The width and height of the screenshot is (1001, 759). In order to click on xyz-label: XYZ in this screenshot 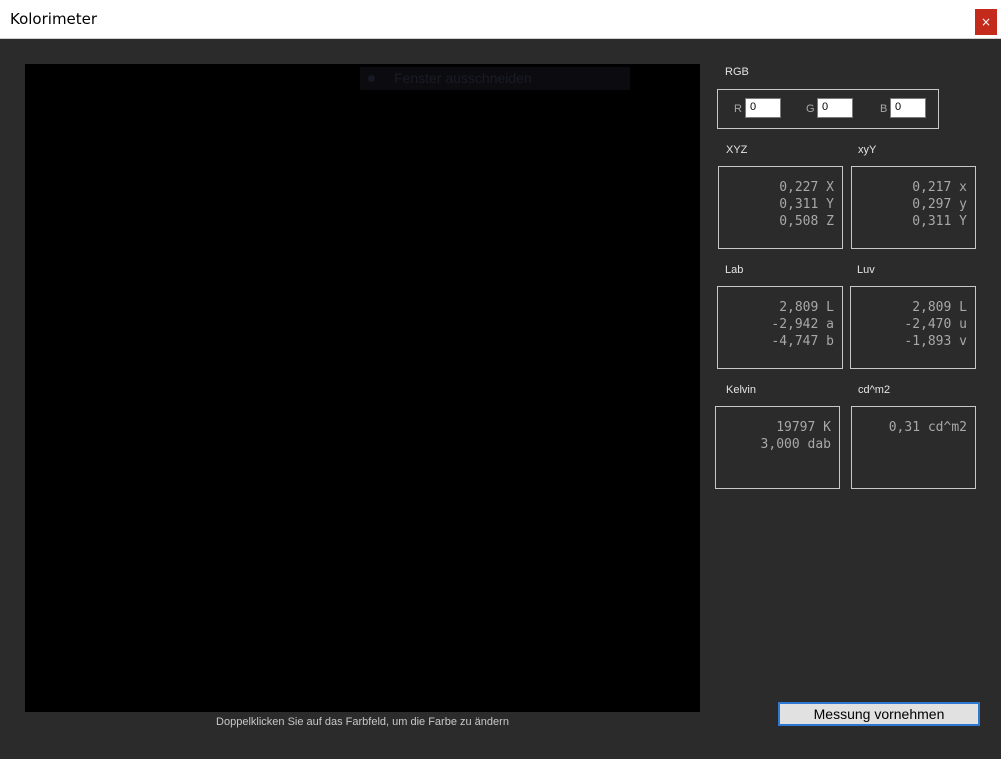, I will do `click(737, 150)`.